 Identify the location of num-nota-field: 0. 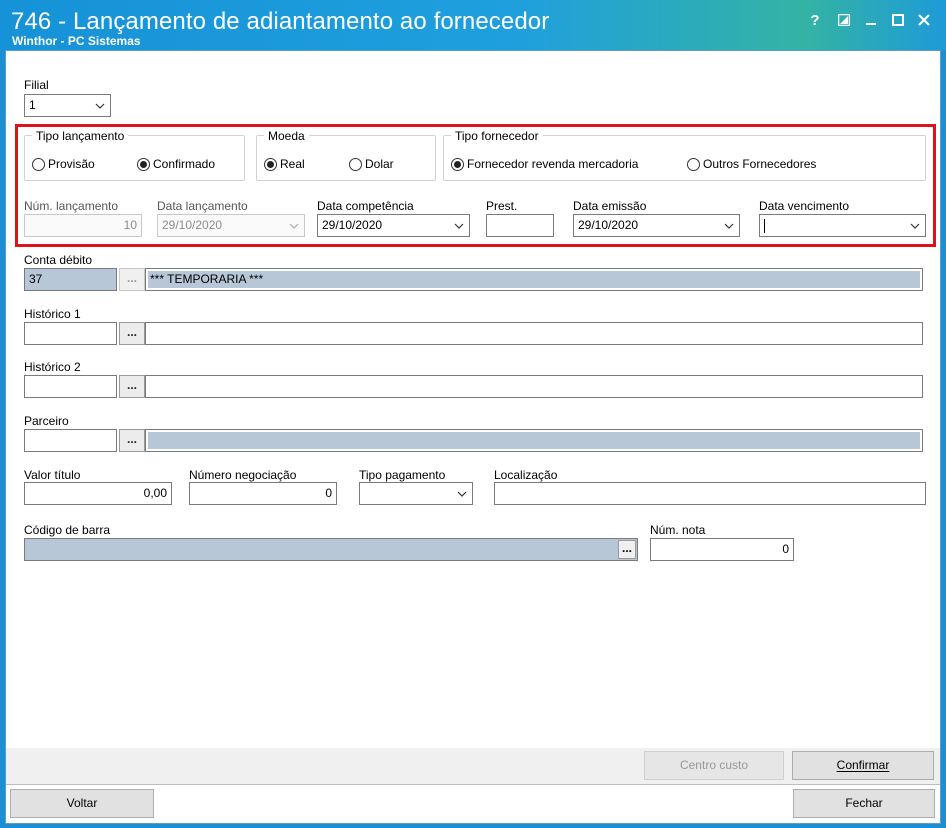
(722, 549).